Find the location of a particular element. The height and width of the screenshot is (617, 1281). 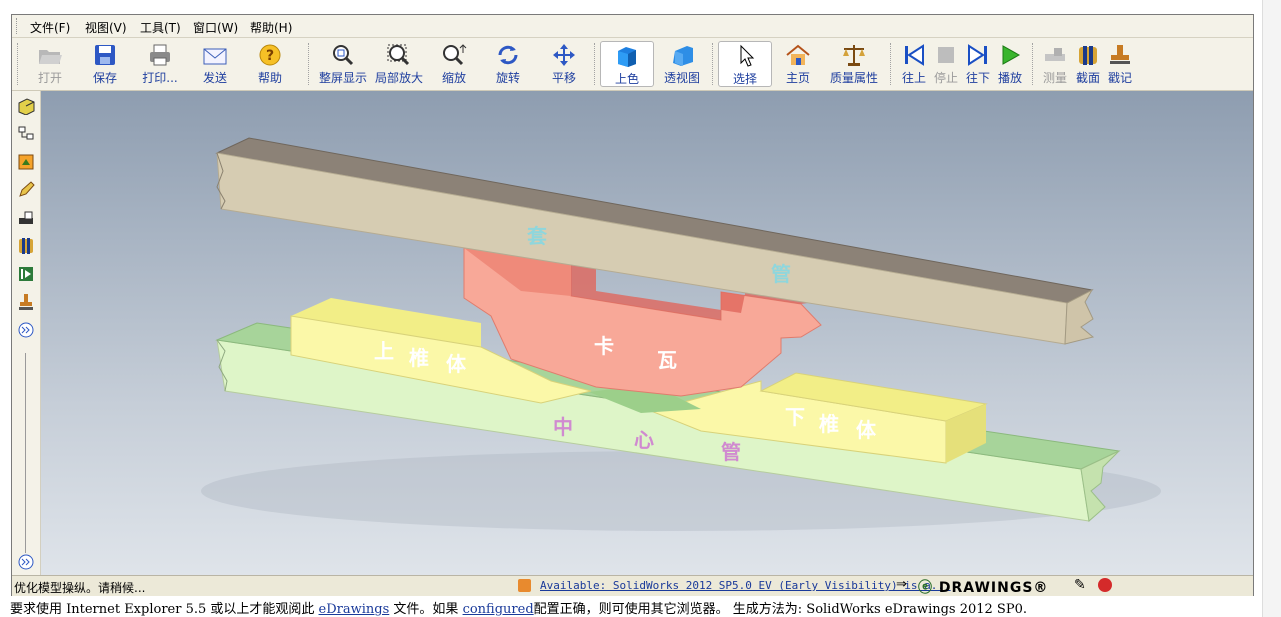

balance-scale-icon is located at coordinates (854, 55).